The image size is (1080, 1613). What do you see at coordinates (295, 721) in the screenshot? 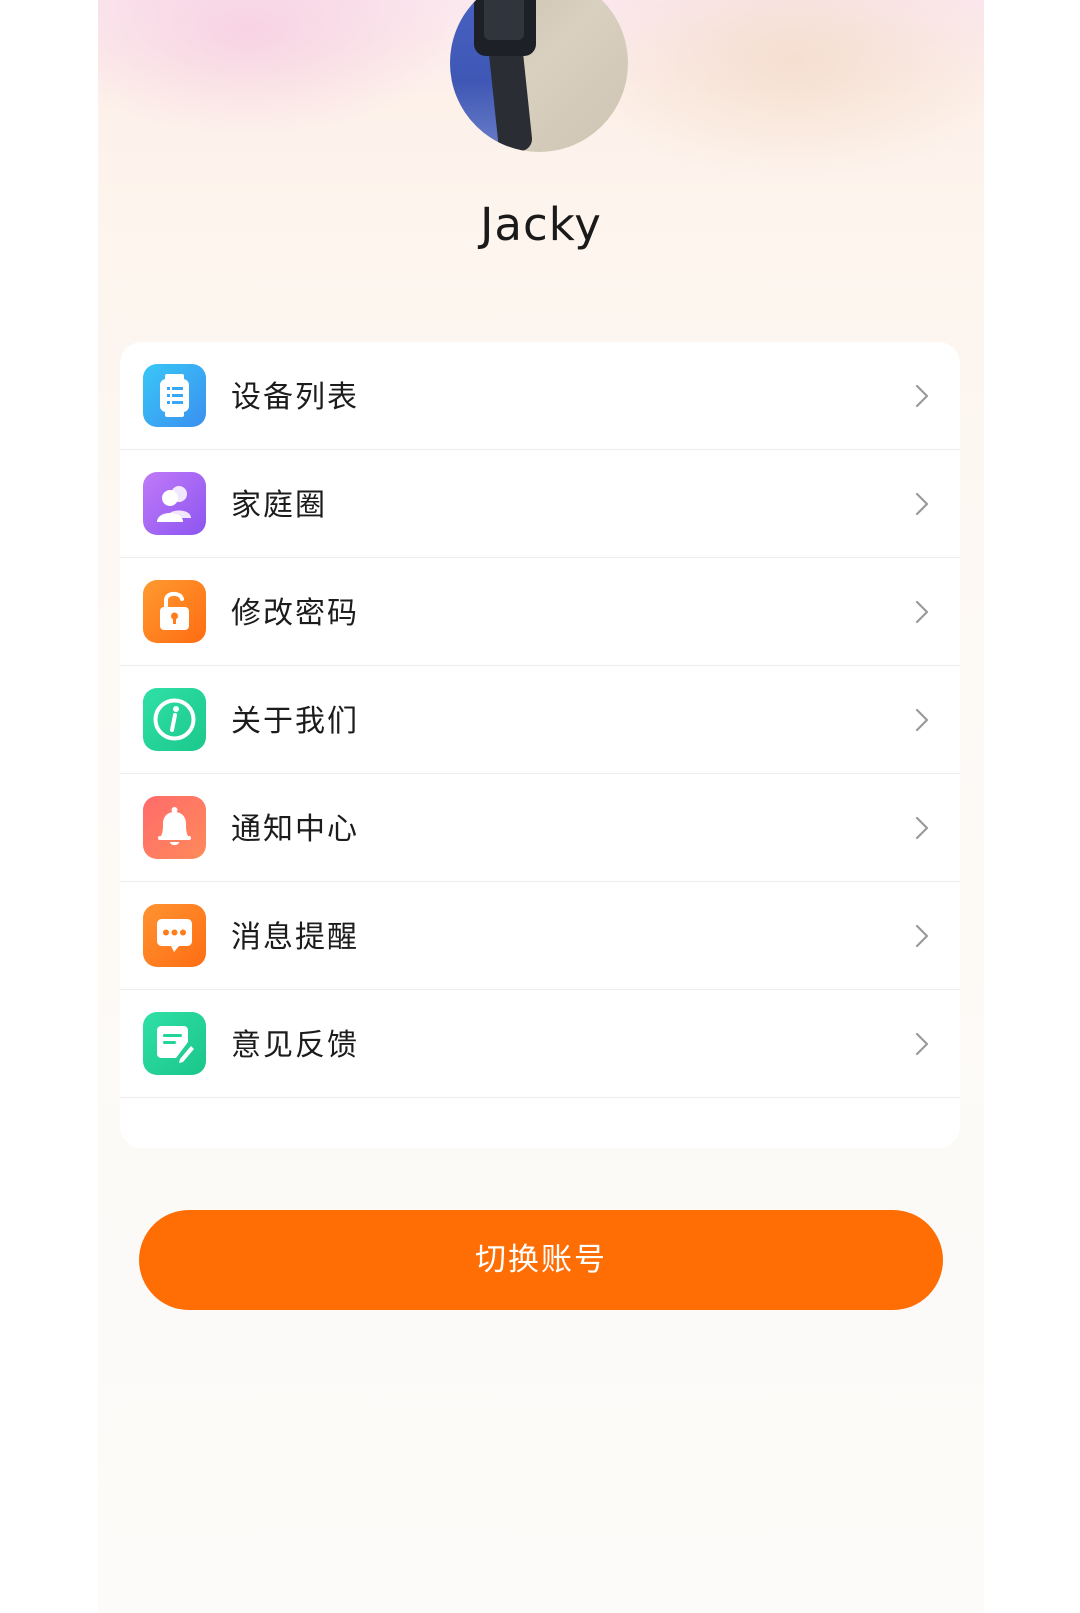
I see `menu-item-label: 关于我们` at bounding box center [295, 721].